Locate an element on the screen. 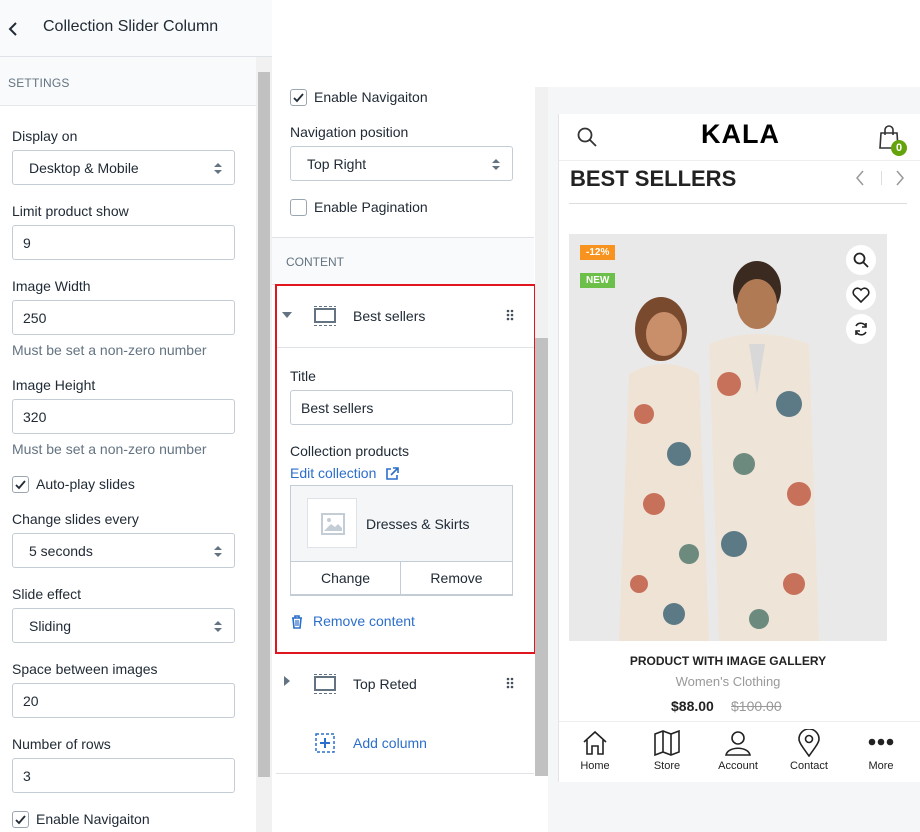 The width and height of the screenshot is (920, 832). drag-handle-icon is located at coordinates (510, 683).